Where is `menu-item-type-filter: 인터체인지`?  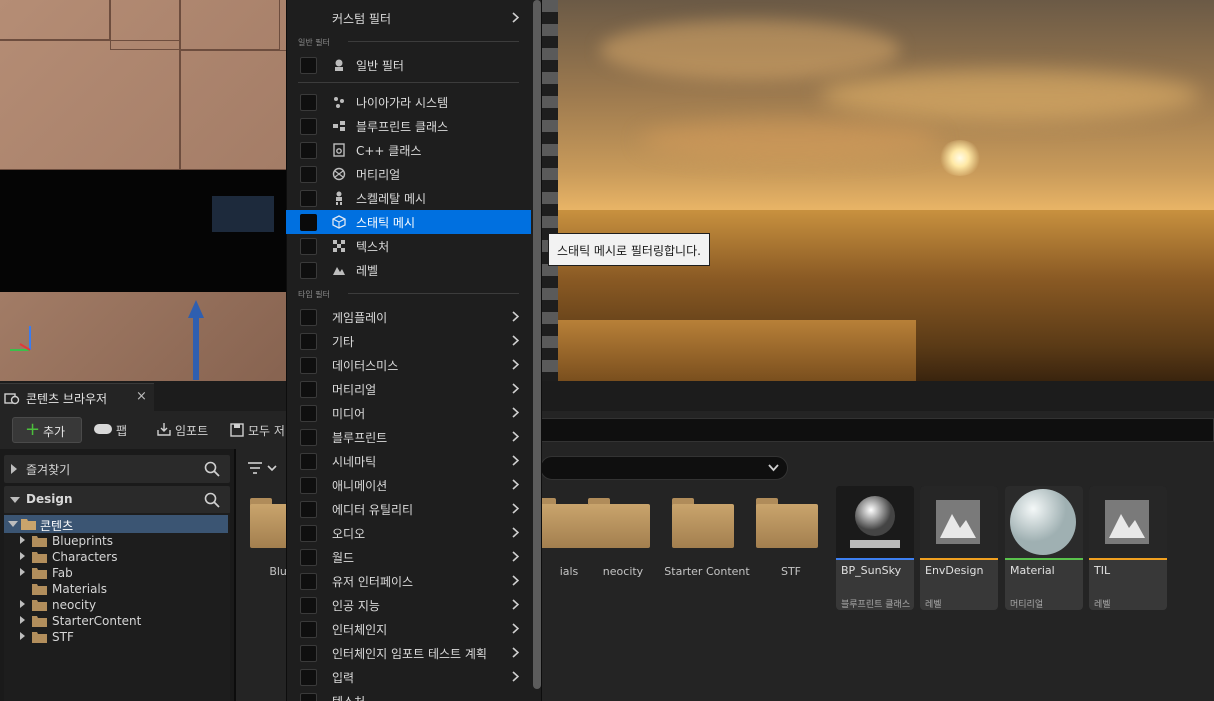
menu-item-type-filter: 인터체인지 is located at coordinates (408, 629).